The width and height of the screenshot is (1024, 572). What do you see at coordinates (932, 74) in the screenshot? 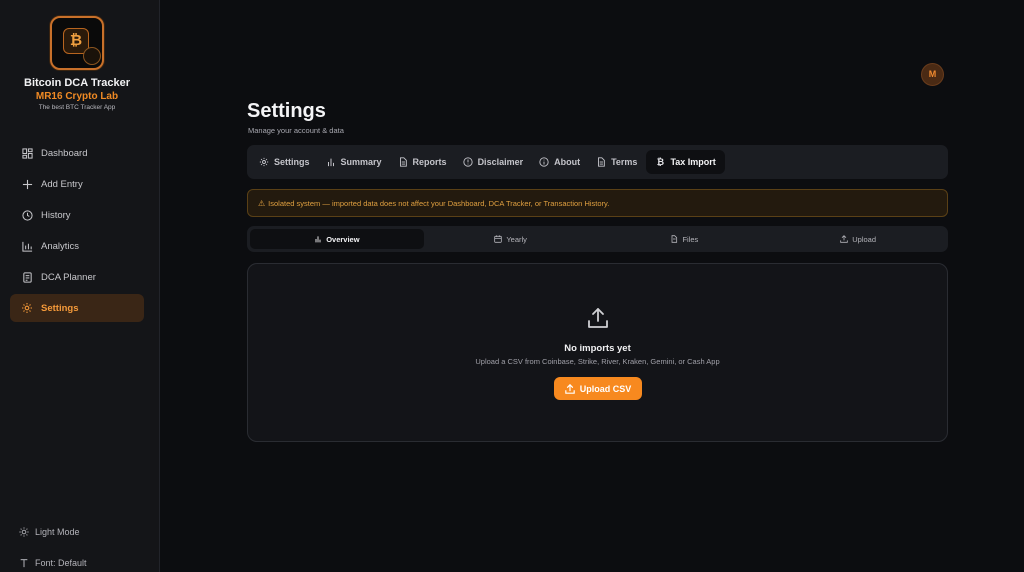
I see `user-avatar: M` at bounding box center [932, 74].